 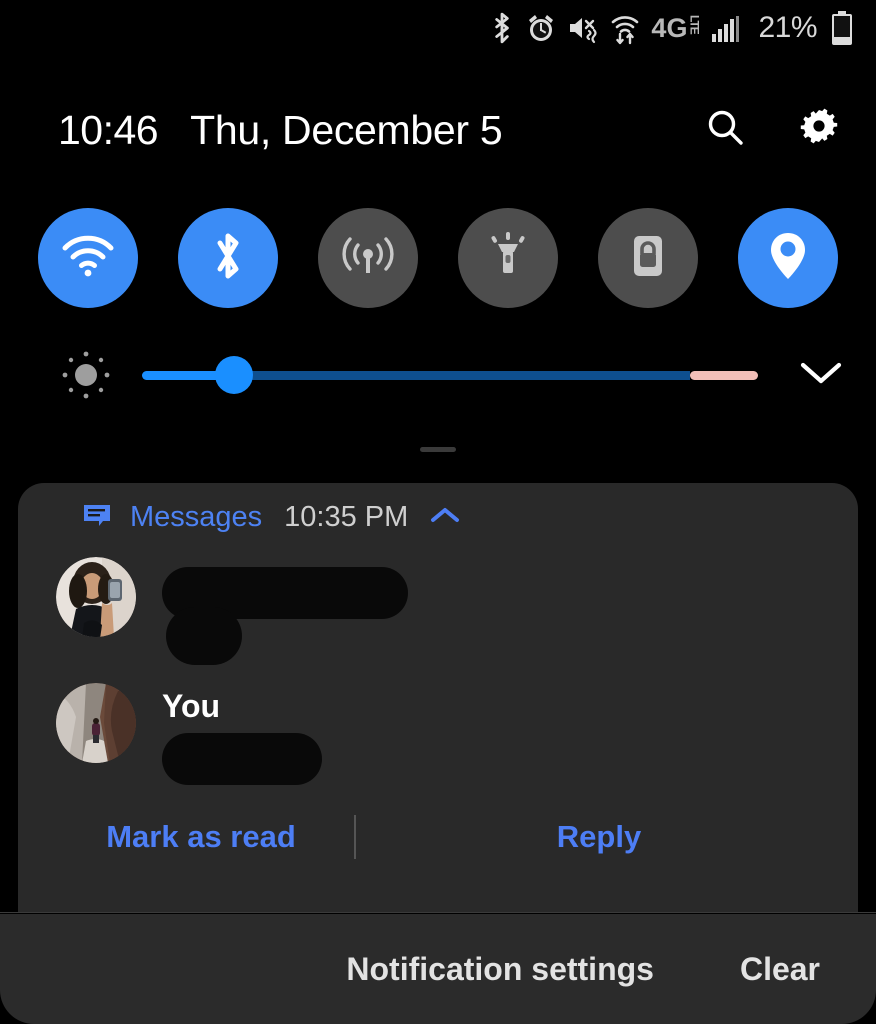 What do you see at coordinates (438, 28) in the screenshot?
I see `status-bar: 4G LTE 21%` at bounding box center [438, 28].